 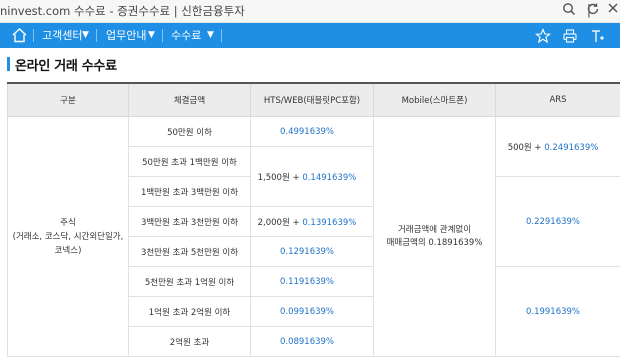 What do you see at coordinates (280, 223) in the screenshot?
I see `hts-fixed-fee: 2,000원 +` at bounding box center [280, 223].